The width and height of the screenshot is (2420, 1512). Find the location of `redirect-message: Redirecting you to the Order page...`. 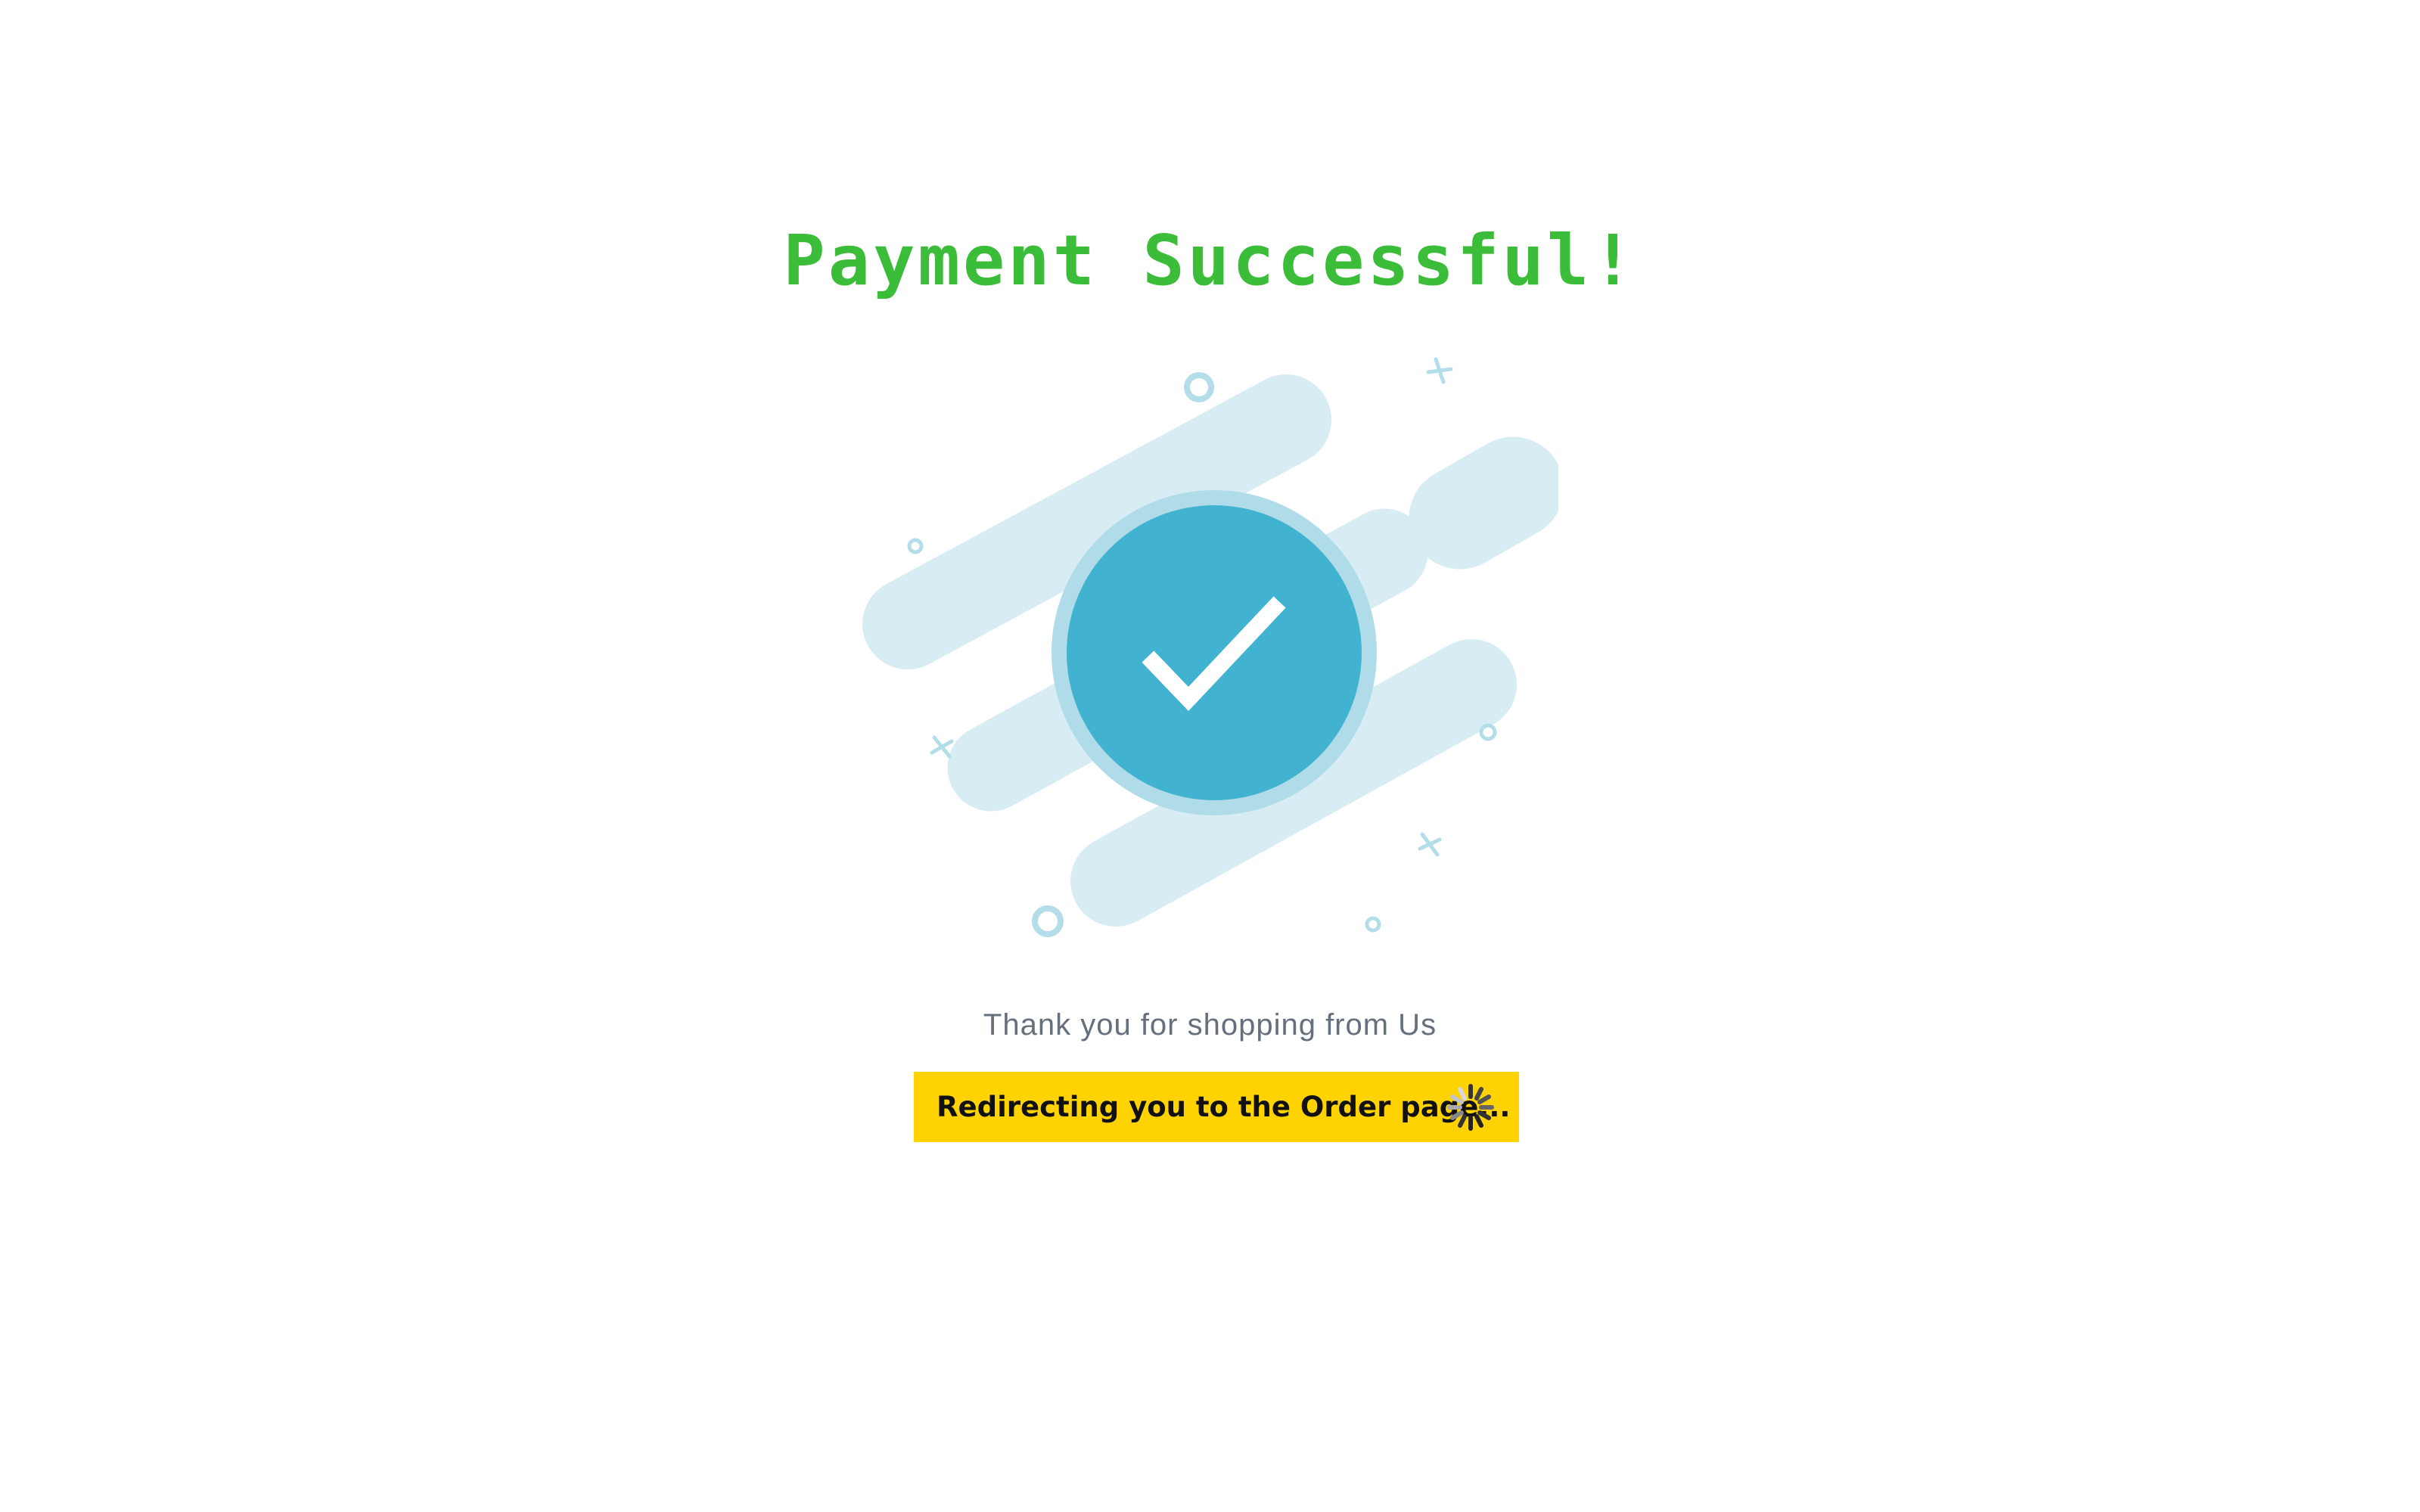

redirect-message: Redirecting you to the Order page... is located at coordinates (1224, 1107).